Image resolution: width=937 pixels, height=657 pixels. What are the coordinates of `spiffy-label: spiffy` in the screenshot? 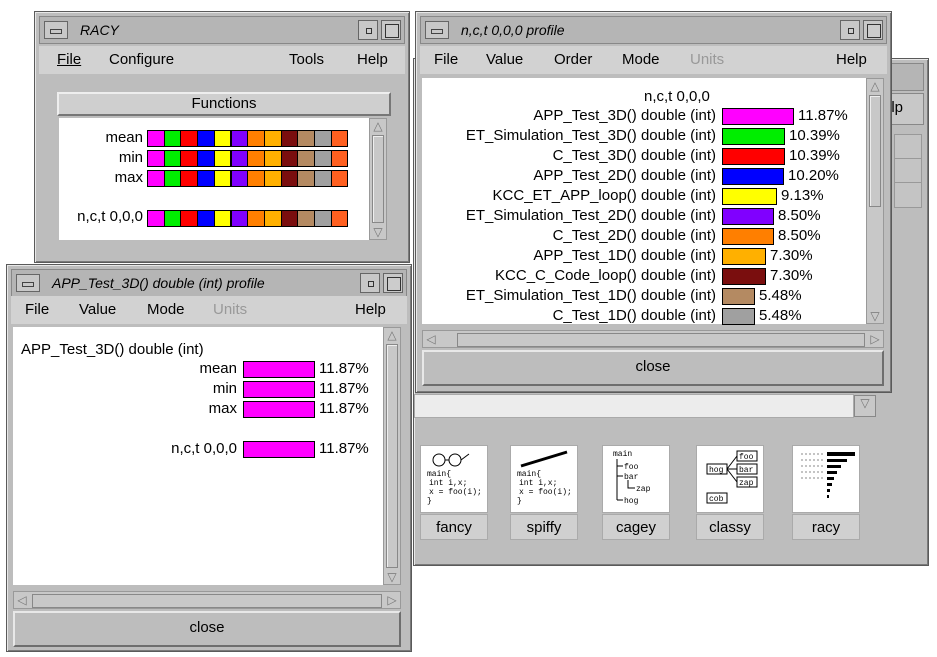 It's located at (544, 527).